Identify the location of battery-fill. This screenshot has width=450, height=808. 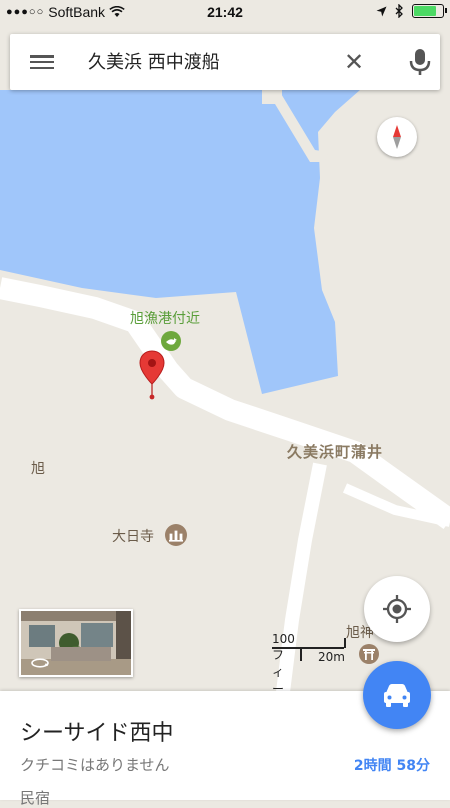
(425, 11).